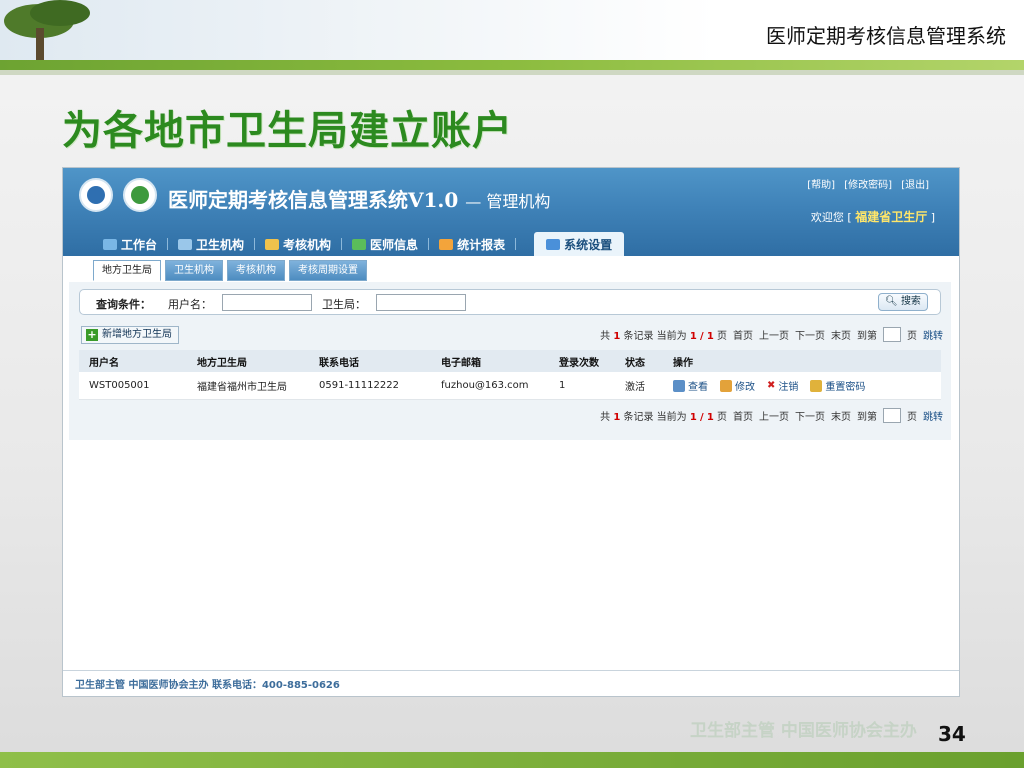 This screenshot has width=1024, height=768. I want to click on cell-actions: 查看 修改 ✖ 注销 重置密码, so click(807, 385).